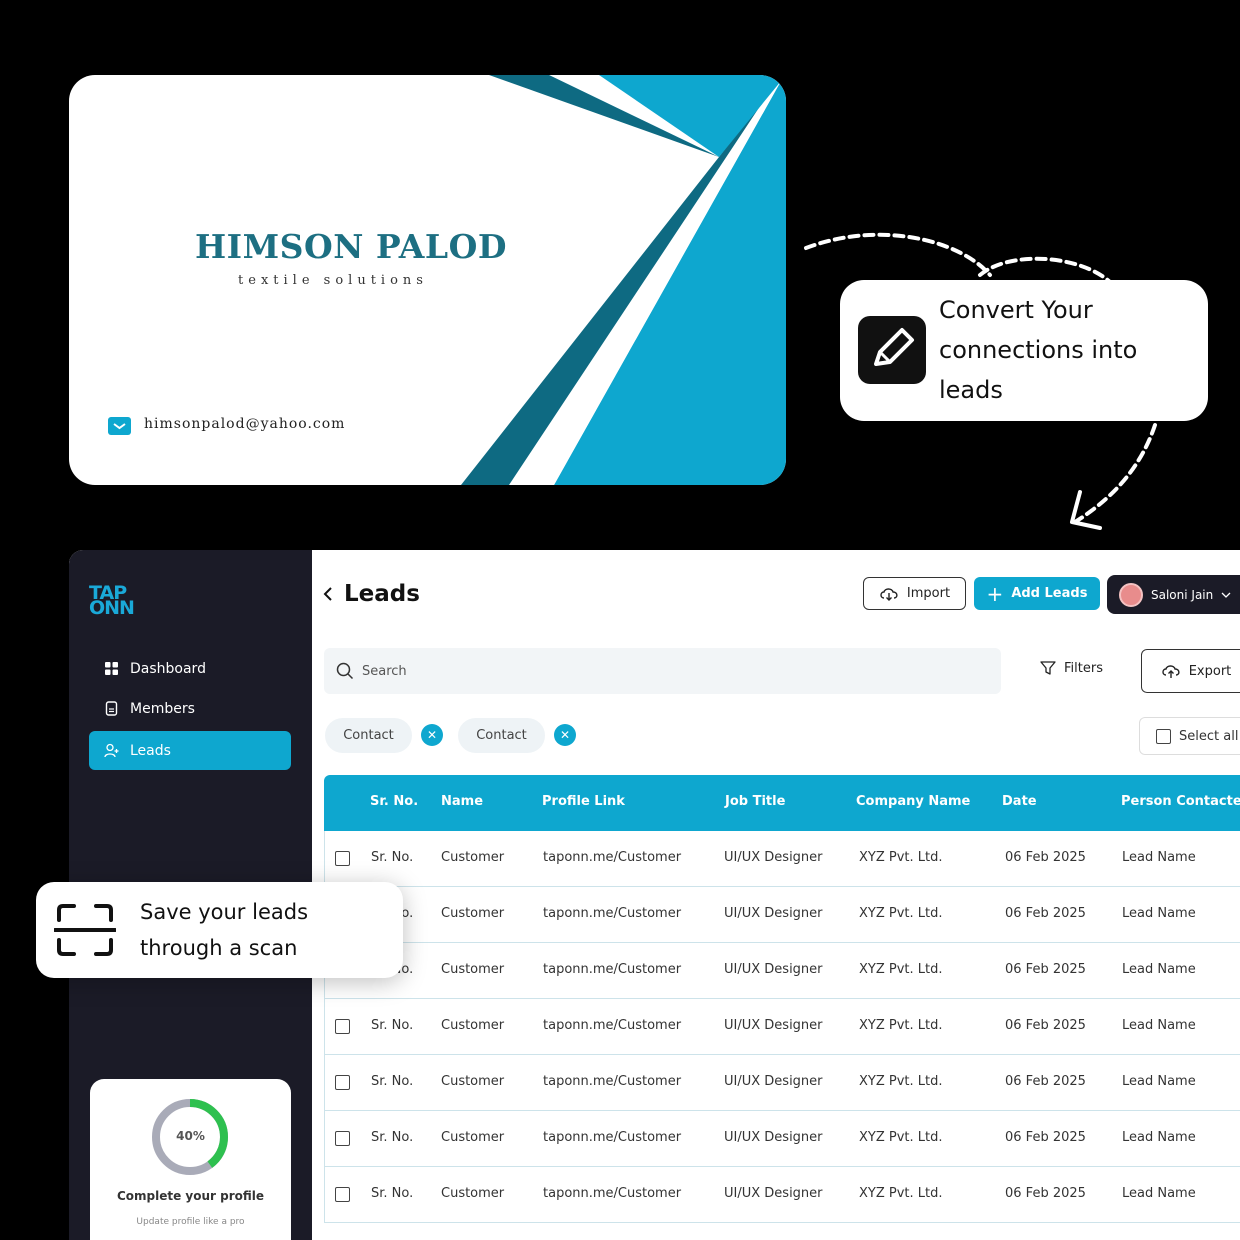 The width and height of the screenshot is (1240, 1240). What do you see at coordinates (111, 750) in the screenshot?
I see `user-plus-icon` at bounding box center [111, 750].